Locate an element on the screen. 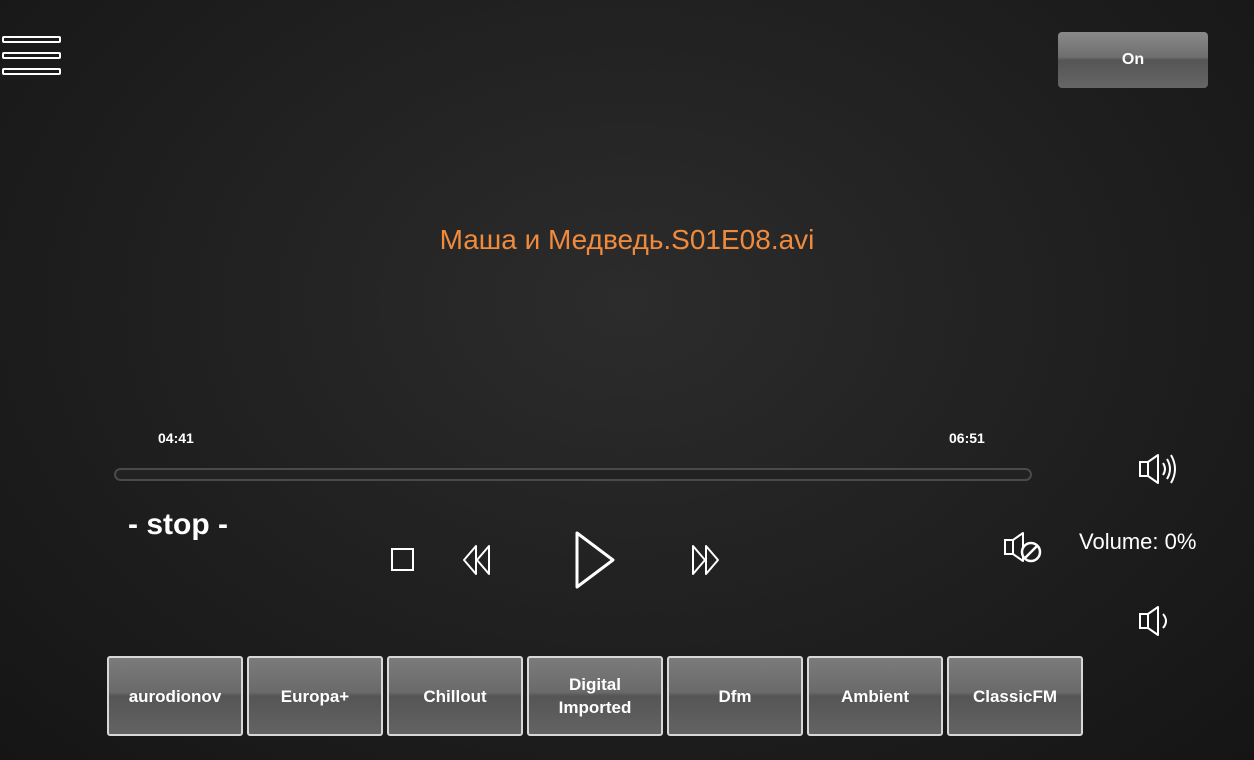  play-icon is located at coordinates (595, 560).